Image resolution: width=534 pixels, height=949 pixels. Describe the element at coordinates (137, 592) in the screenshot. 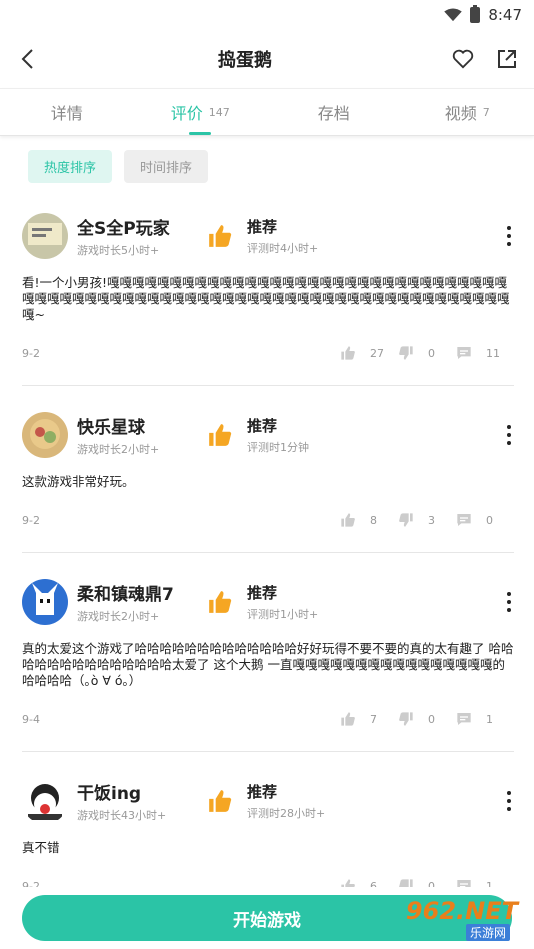

I see `reviewer-name: 柔和镇魂鼎7` at that location.